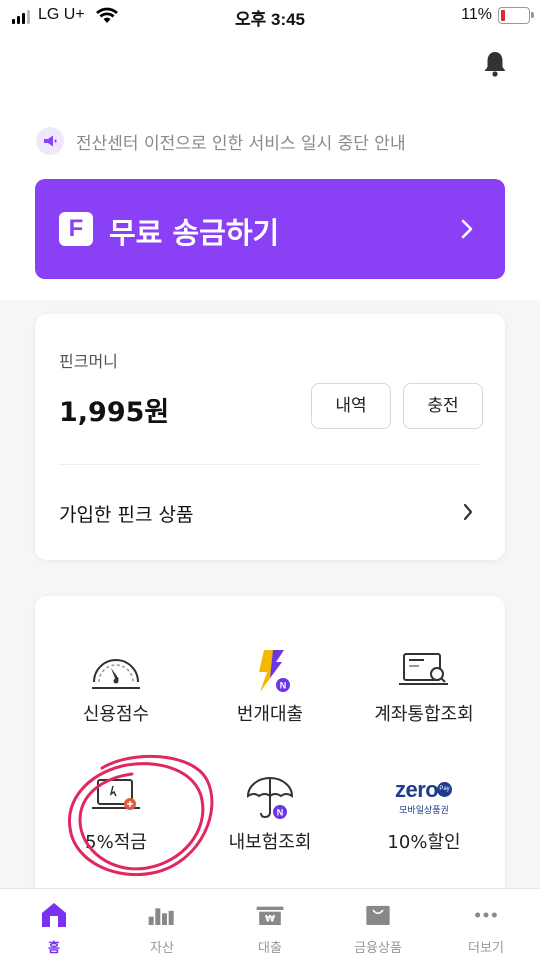  I want to click on service-label: 내보험조회, so click(270, 842).